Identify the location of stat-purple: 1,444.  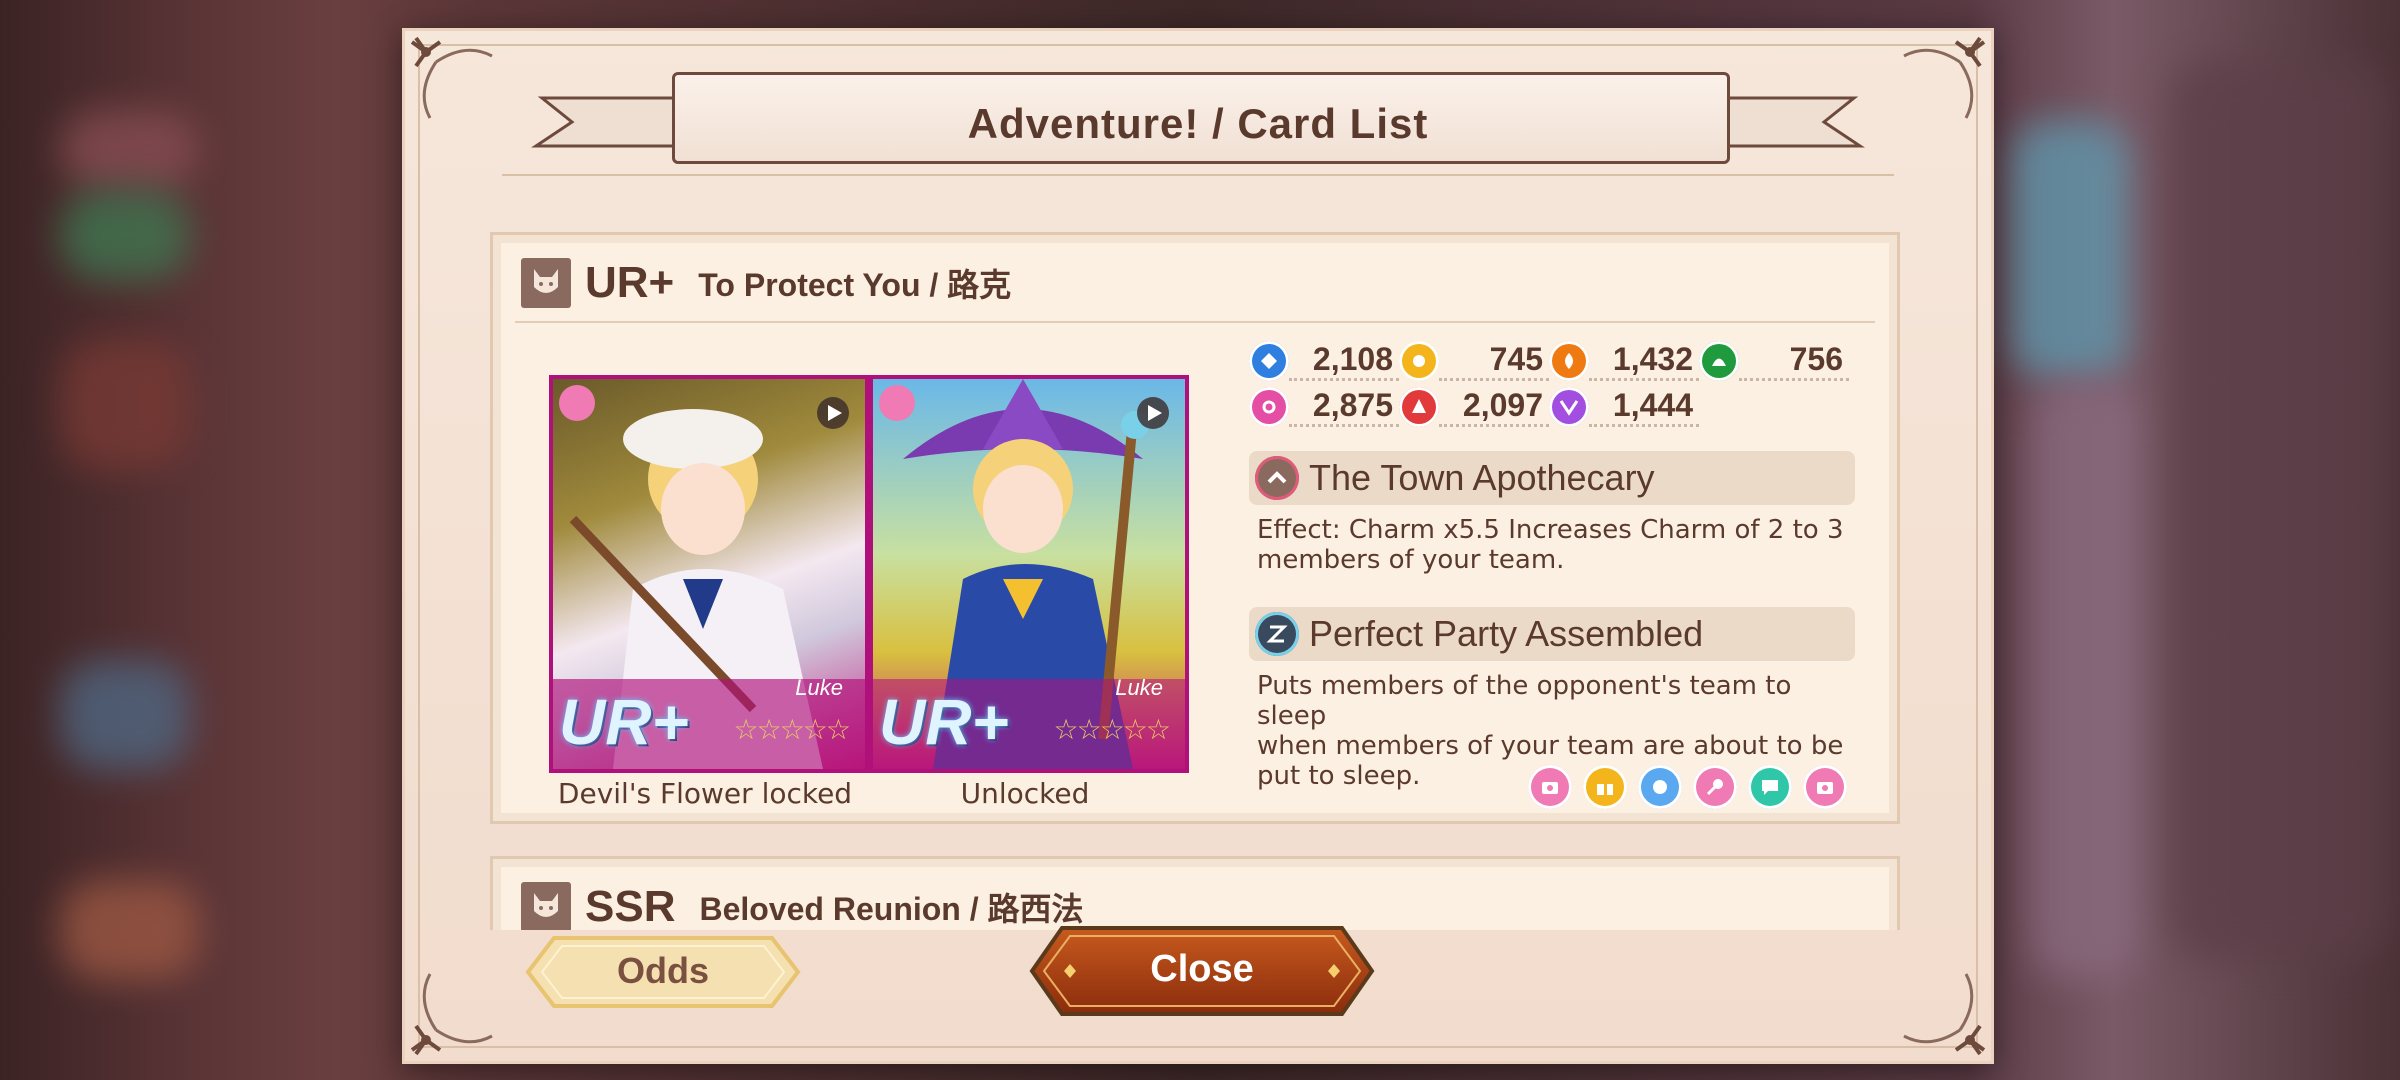
(1624, 407).